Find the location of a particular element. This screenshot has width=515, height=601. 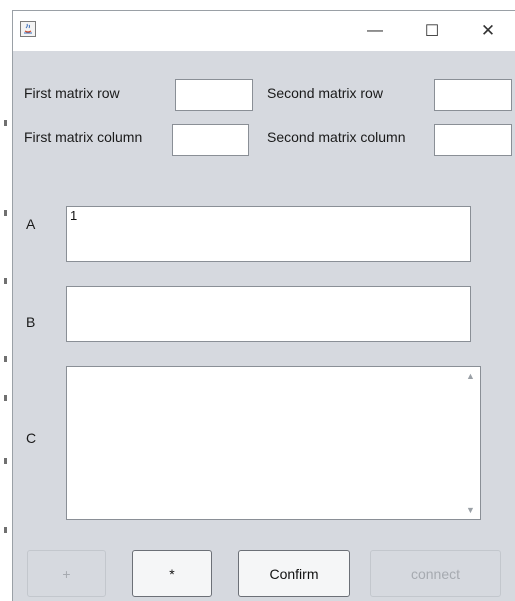

multiply-button-label: * is located at coordinates (172, 573).